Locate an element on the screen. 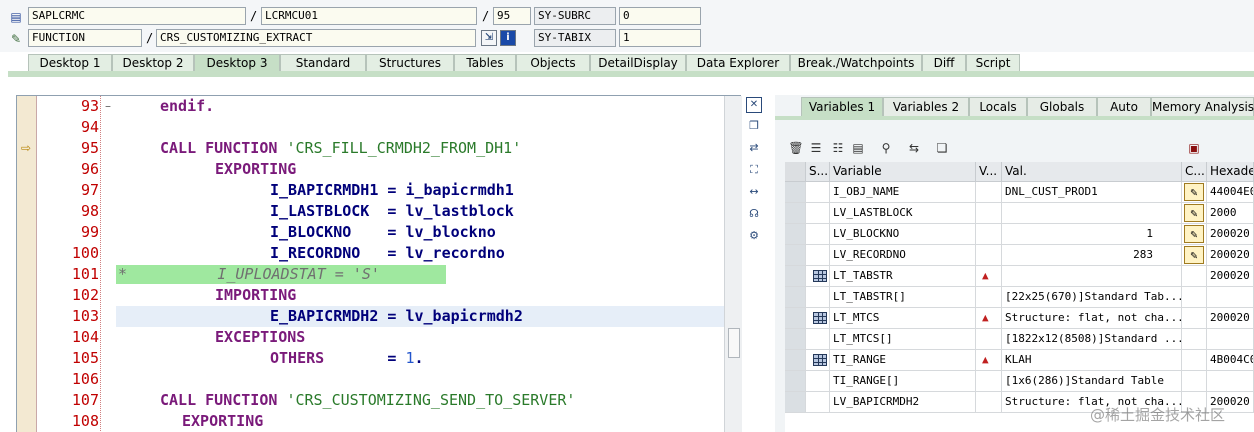 The height and width of the screenshot is (432, 1254). move-row-icon: ▤ is located at coordinates (858, 148).